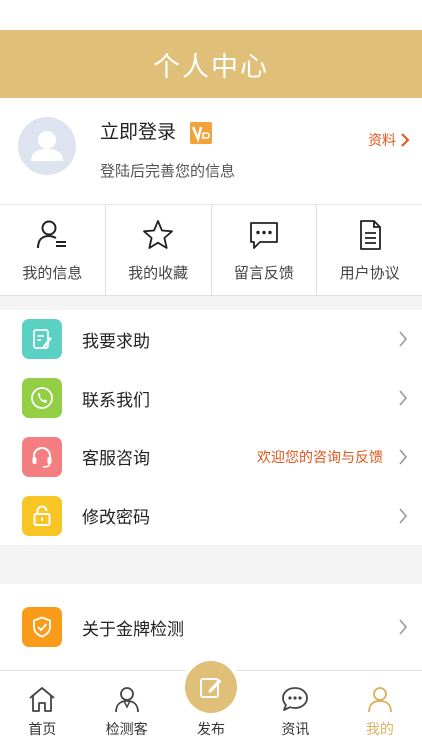 The image size is (422, 751). I want to click on app-header: 个人中心, so click(211, 64).